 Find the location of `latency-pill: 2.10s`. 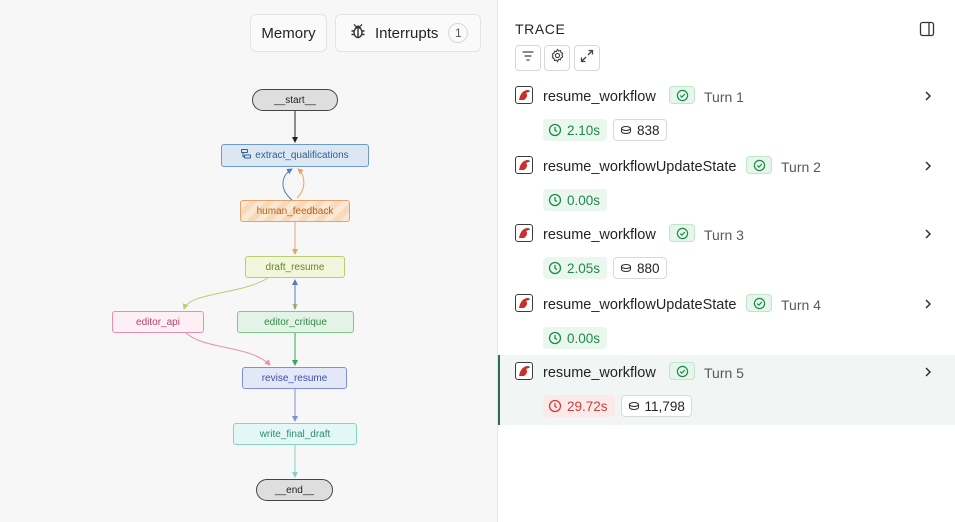

latency-pill: 2.10s is located at coordinates (575, 130).